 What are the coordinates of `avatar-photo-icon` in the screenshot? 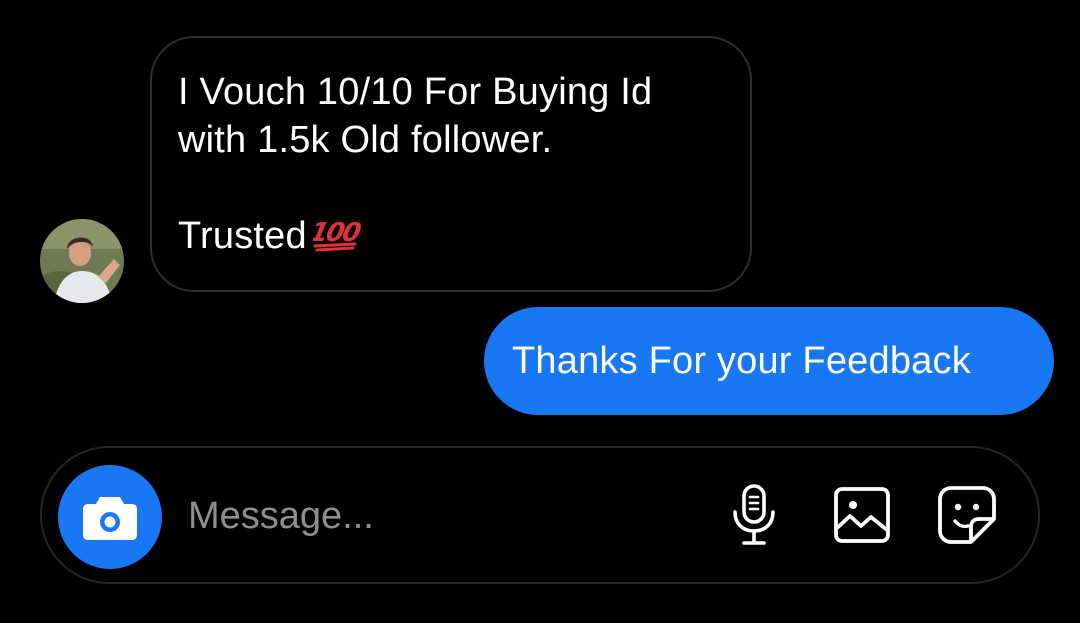 It's located at (82, 261).